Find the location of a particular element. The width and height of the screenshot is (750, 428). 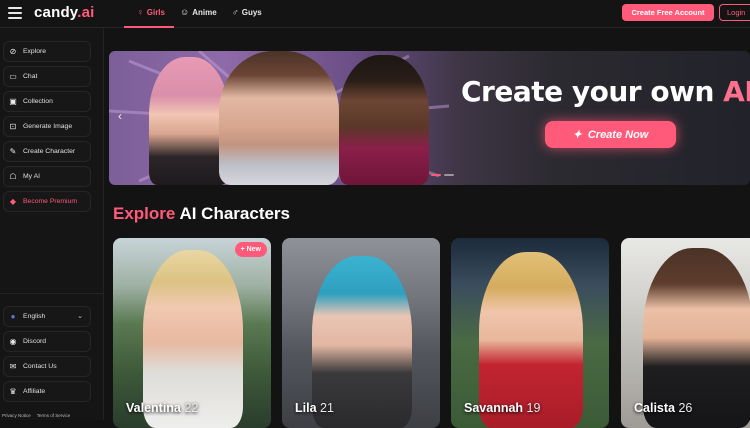

sidebar-item-label: Generate Image is located at coordinates (48, 126).